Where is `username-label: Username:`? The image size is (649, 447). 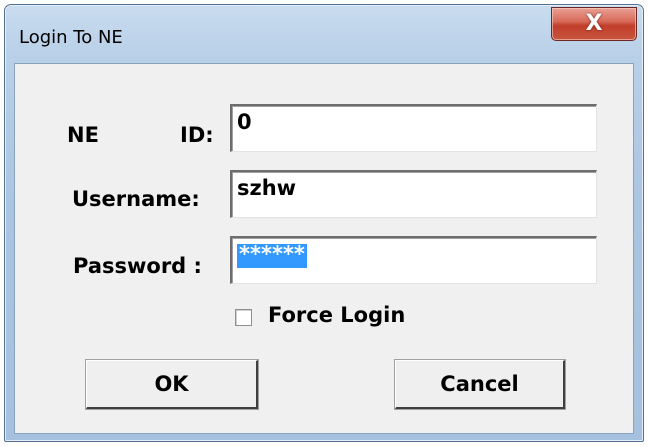 username-label: Username: is located at coordinates (136, 199).